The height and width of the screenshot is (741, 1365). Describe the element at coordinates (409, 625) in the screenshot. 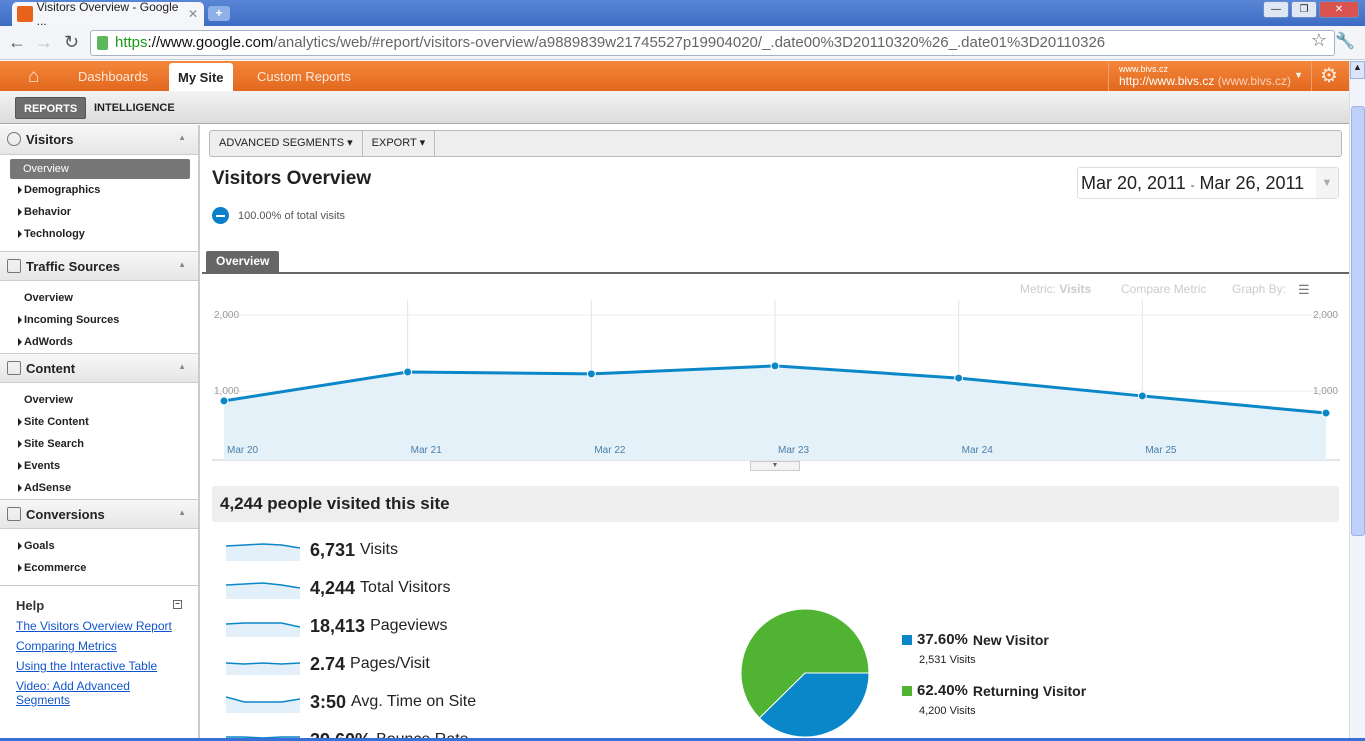

I see `metric-label: Pageviews` at that location.